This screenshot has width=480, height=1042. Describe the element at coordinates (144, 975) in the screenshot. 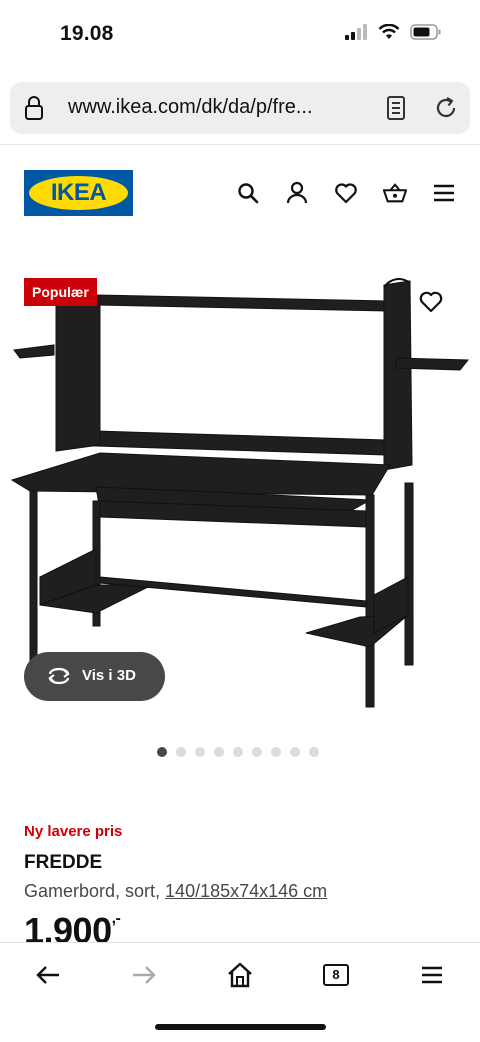

I see `forward-icon` at that location.